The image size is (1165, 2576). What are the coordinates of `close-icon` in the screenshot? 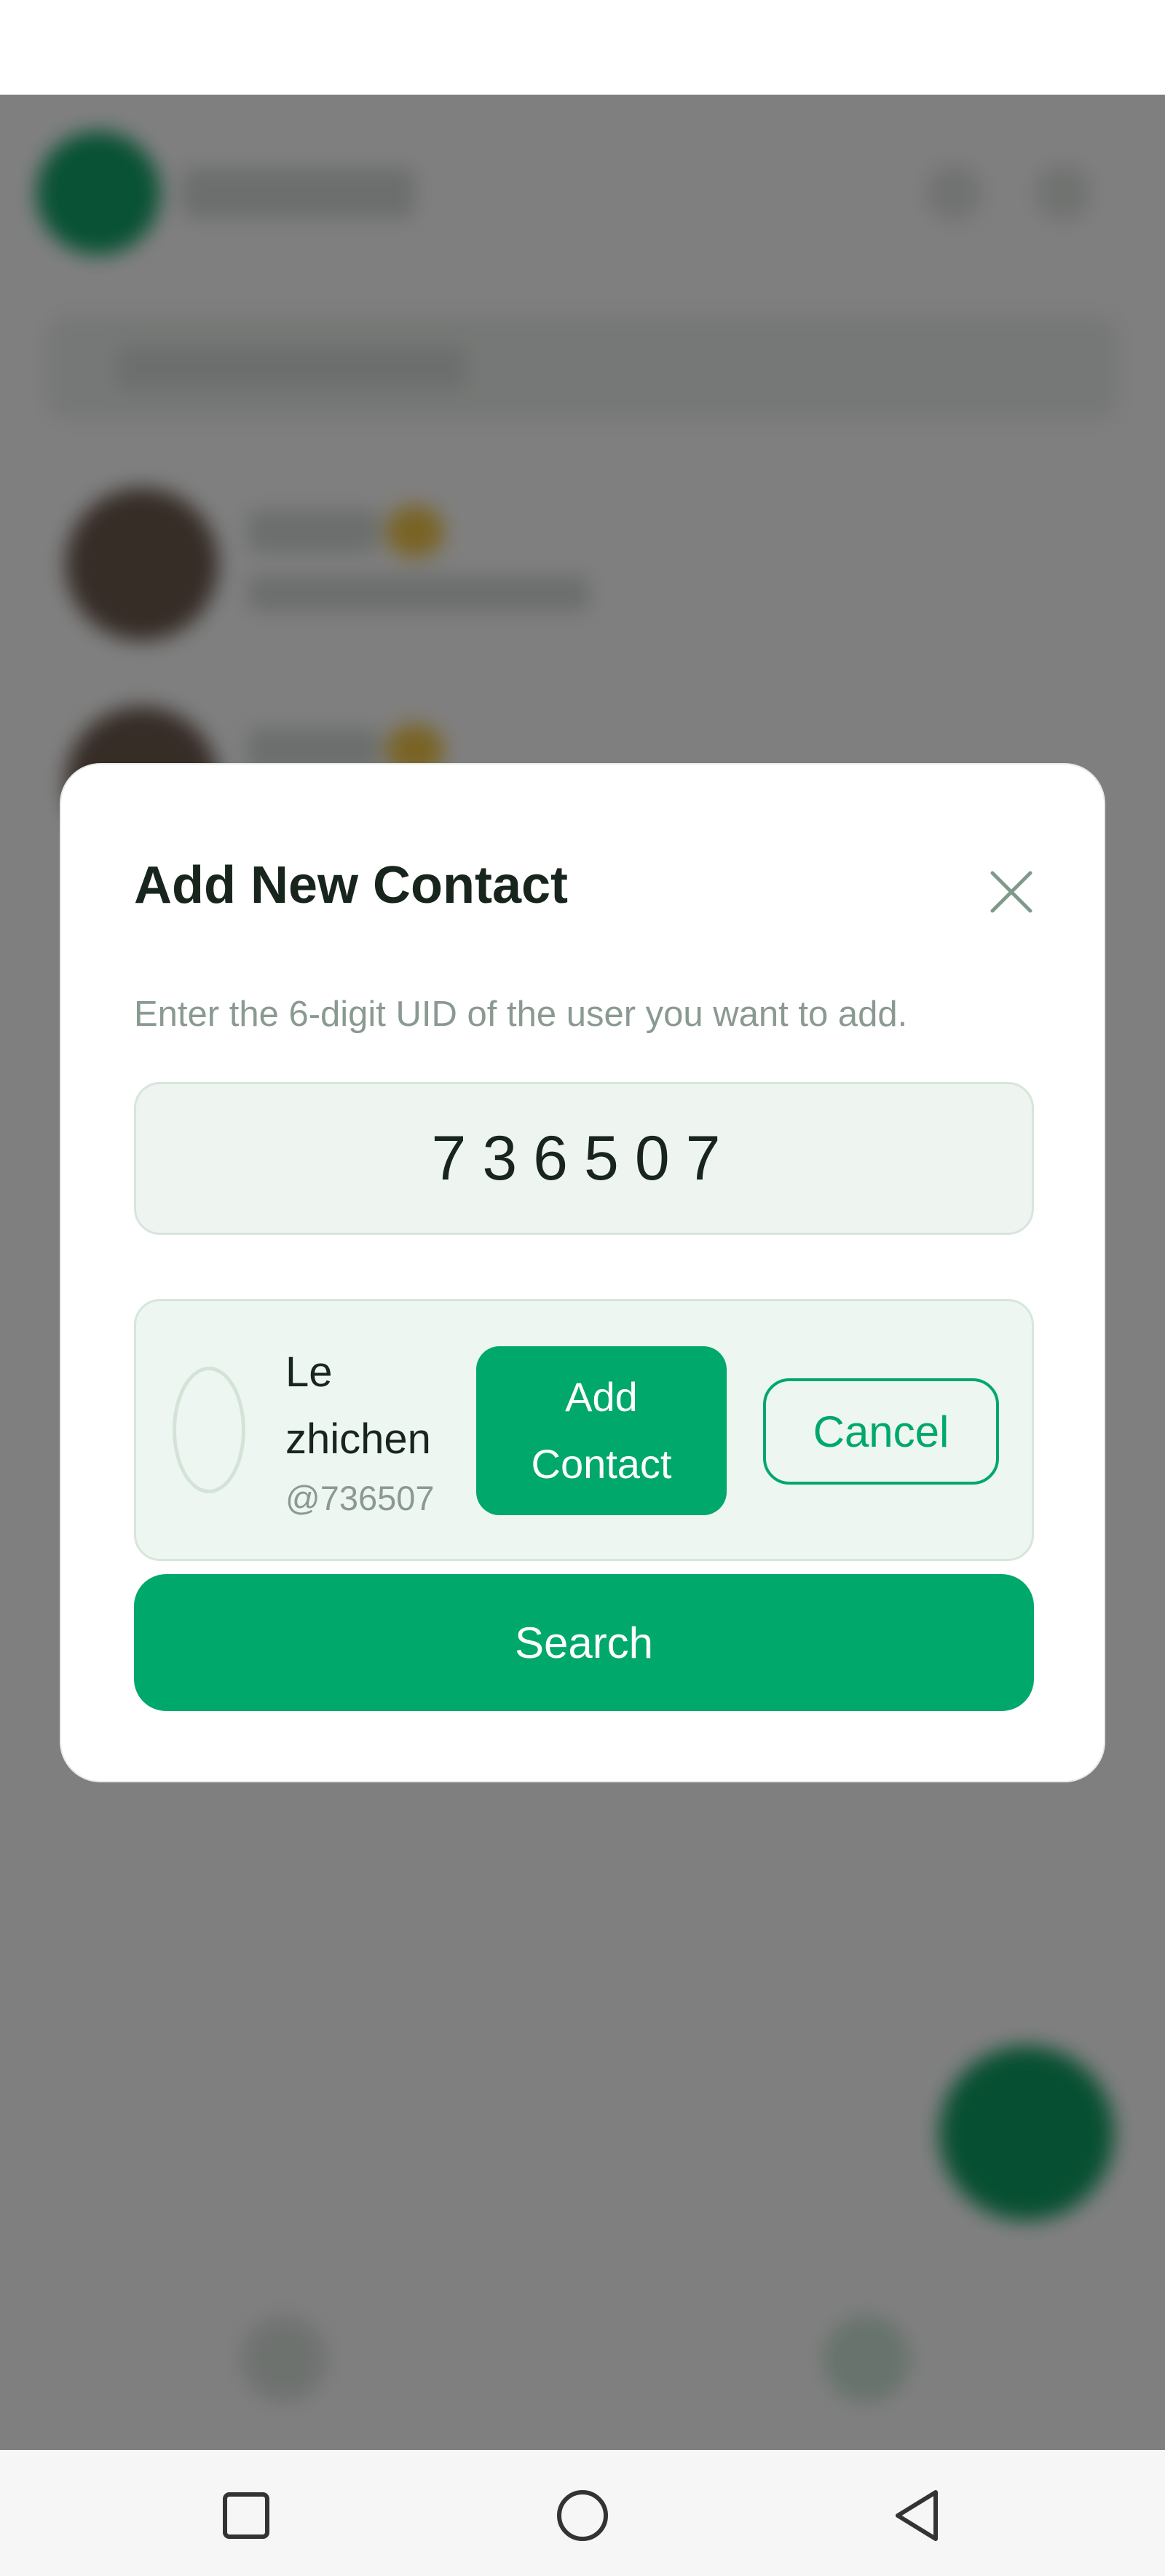 It's located at (1011, 892).